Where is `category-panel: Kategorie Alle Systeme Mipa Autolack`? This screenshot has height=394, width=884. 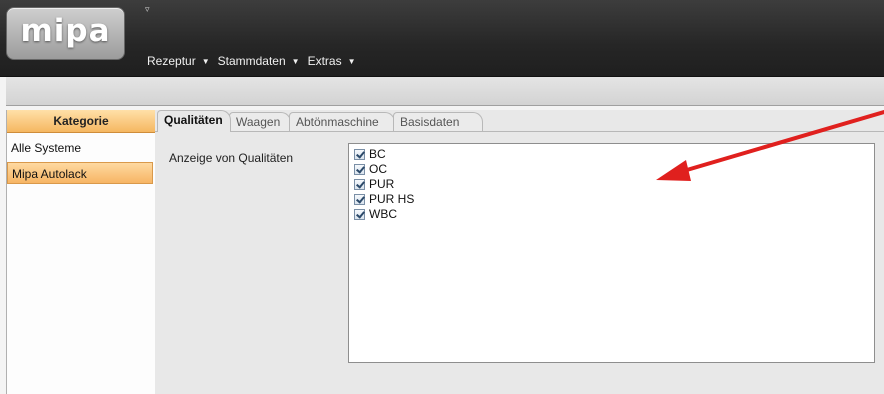
category-panel: Kategorie Alle Systeme Mipa Autolack is located at coordinates (81, 252).